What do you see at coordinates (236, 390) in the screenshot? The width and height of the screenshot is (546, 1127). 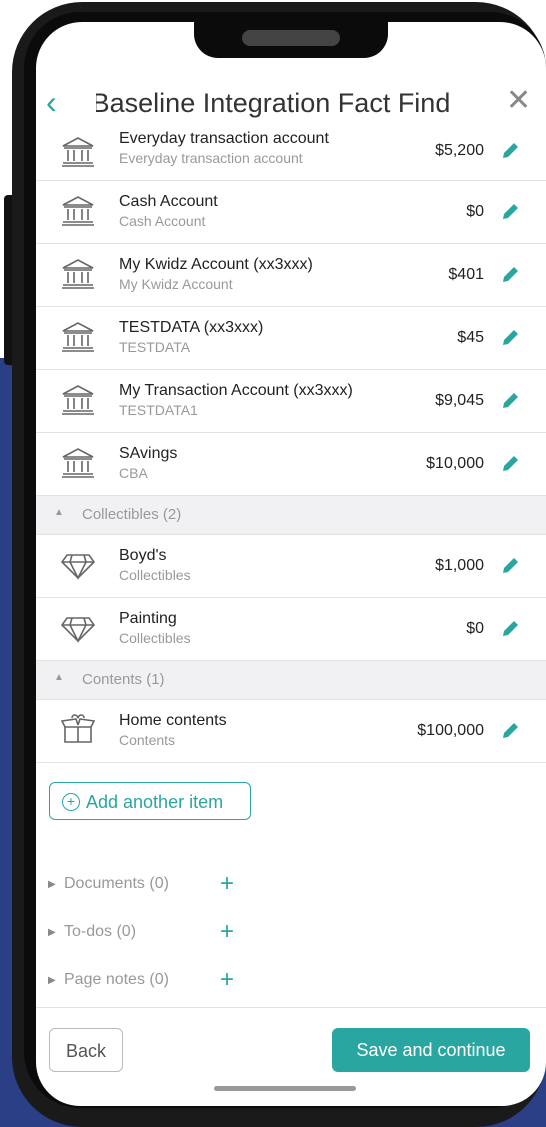 I see `item-name: My Transaction Account (xx3xxx)` at bounding box center [236, 390].